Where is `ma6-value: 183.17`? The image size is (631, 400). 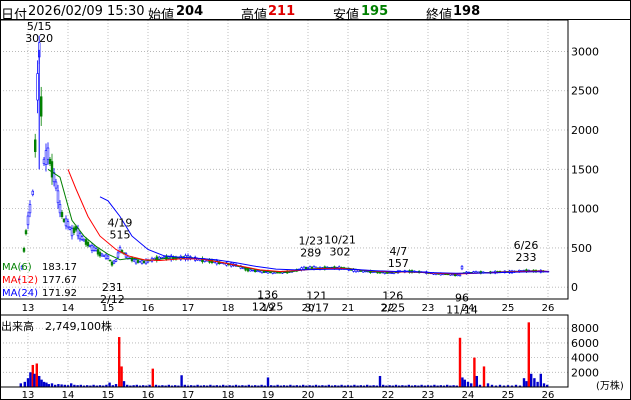
ma6-value: 183.17 is located at coordinates (59, 267).